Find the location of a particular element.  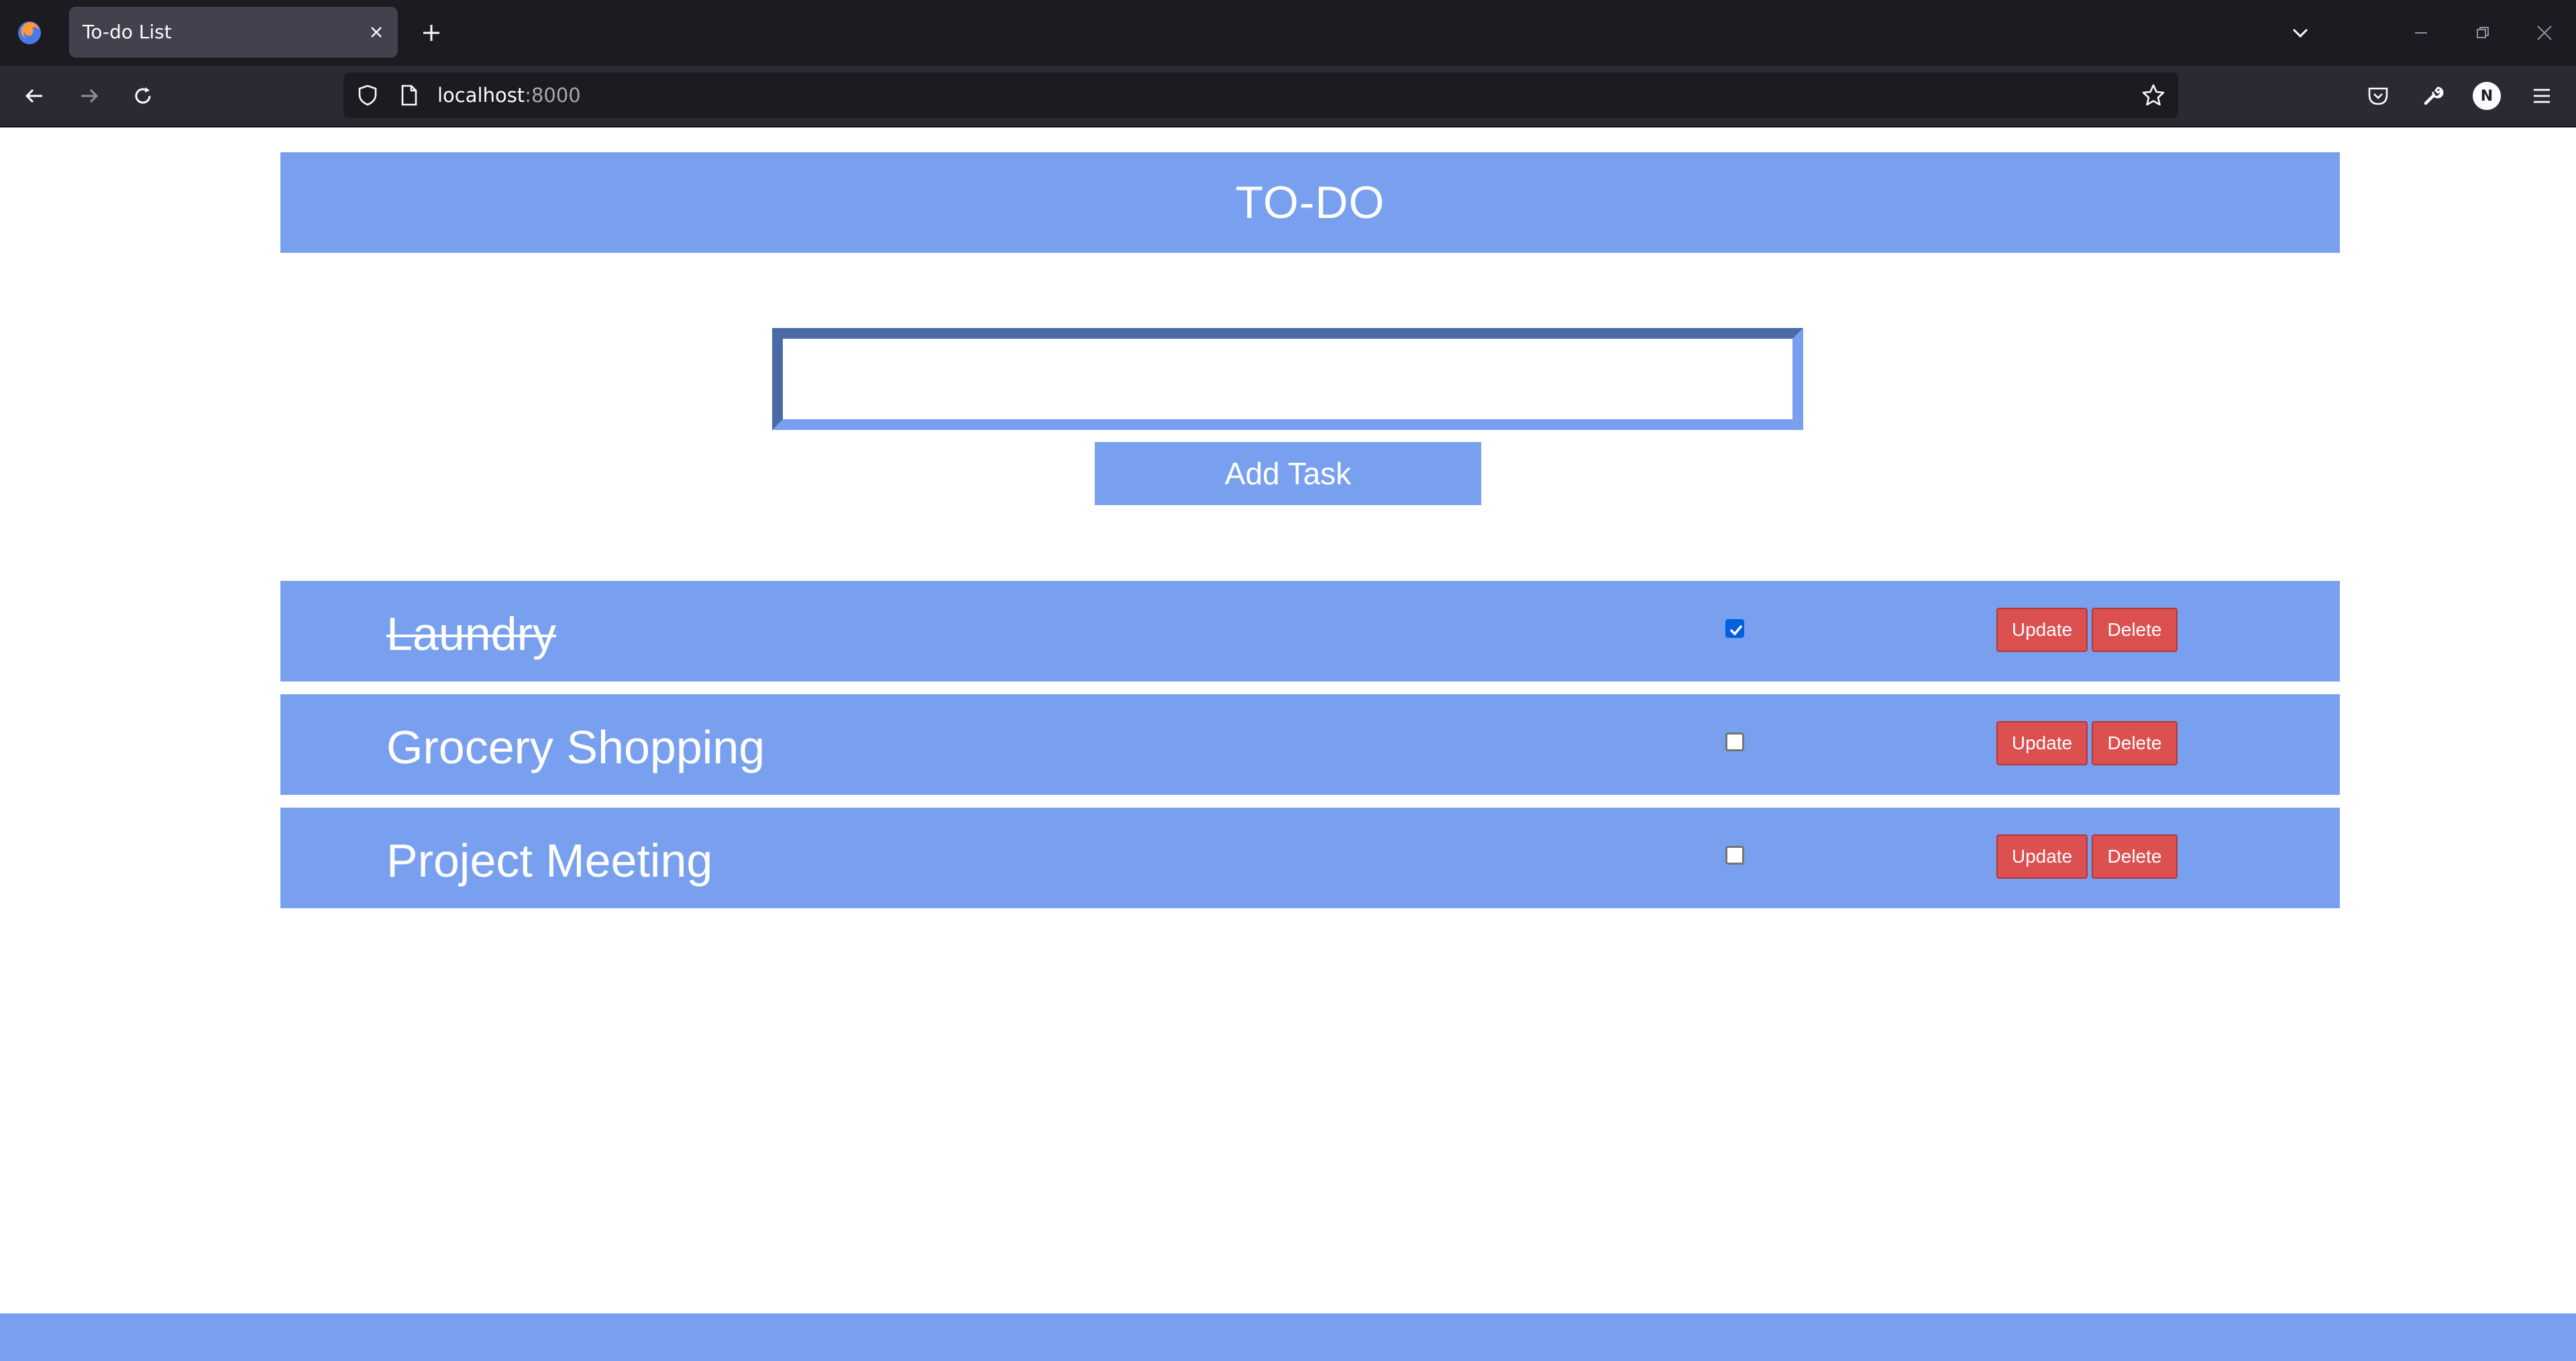

task-name: Project Meeting is located at coordinates (549, 860).